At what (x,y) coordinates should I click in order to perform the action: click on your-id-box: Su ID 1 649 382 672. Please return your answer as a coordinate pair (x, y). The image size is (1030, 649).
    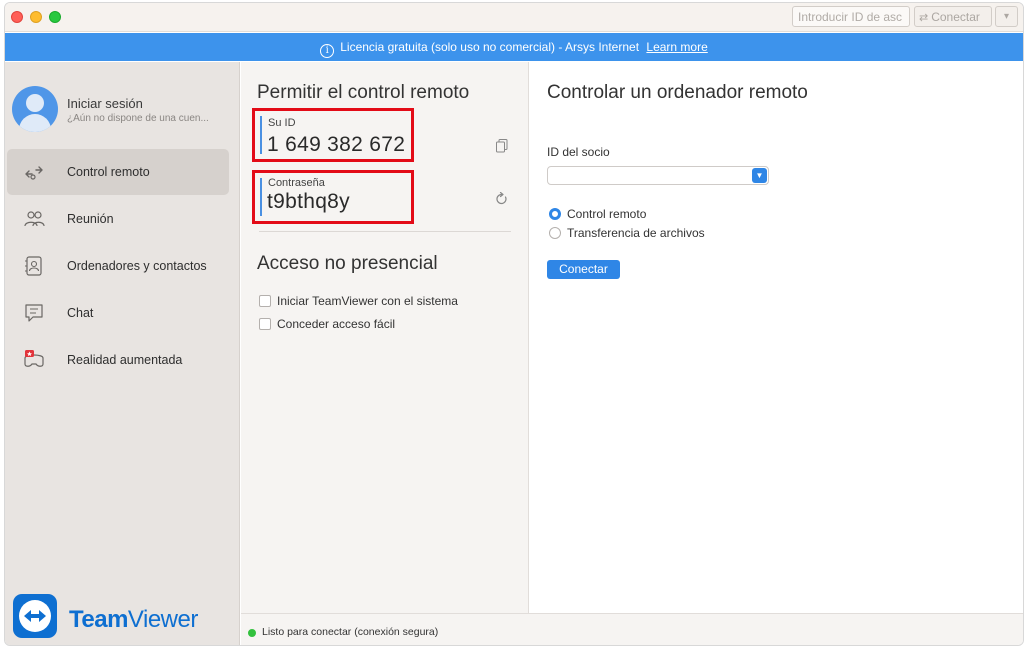
    Looking at the image, I should click on (333, 135).